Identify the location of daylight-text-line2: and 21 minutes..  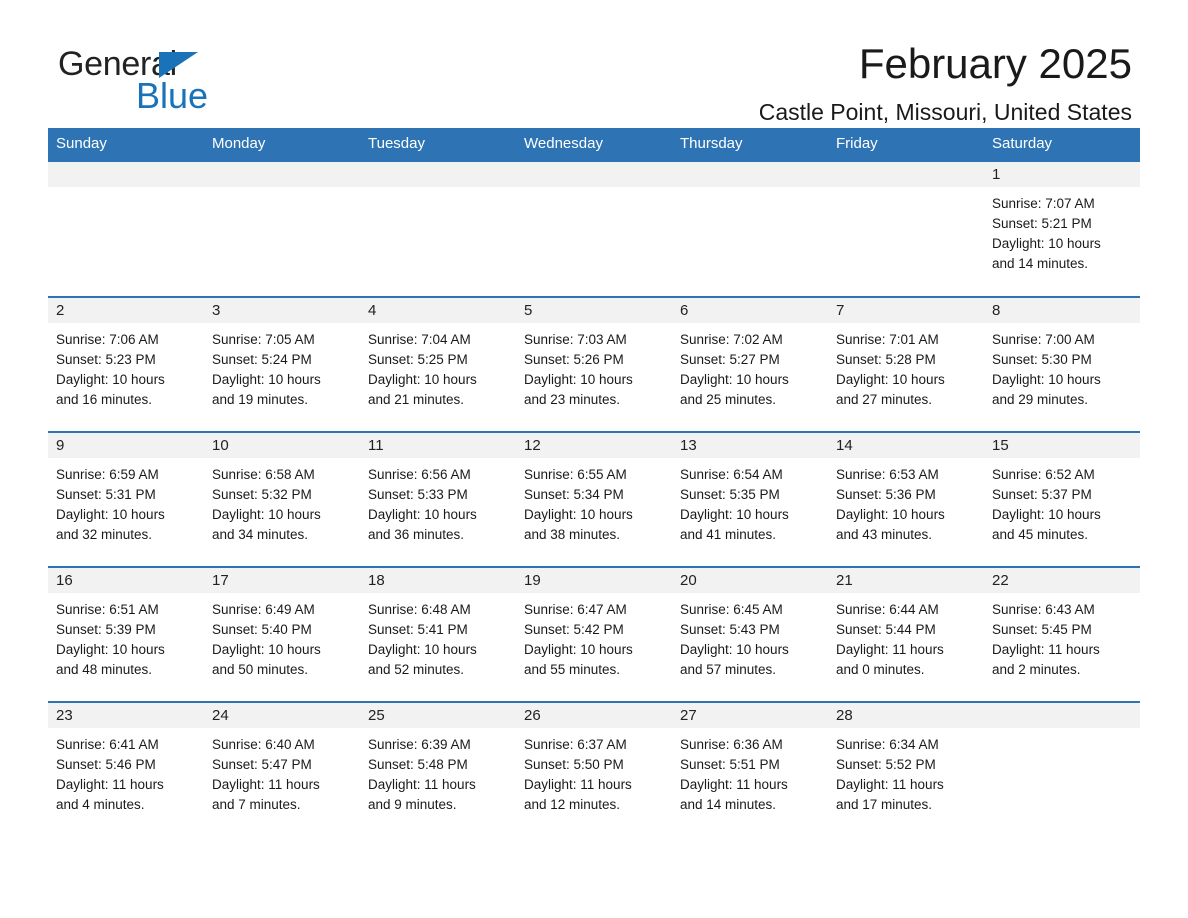
(416, 399).